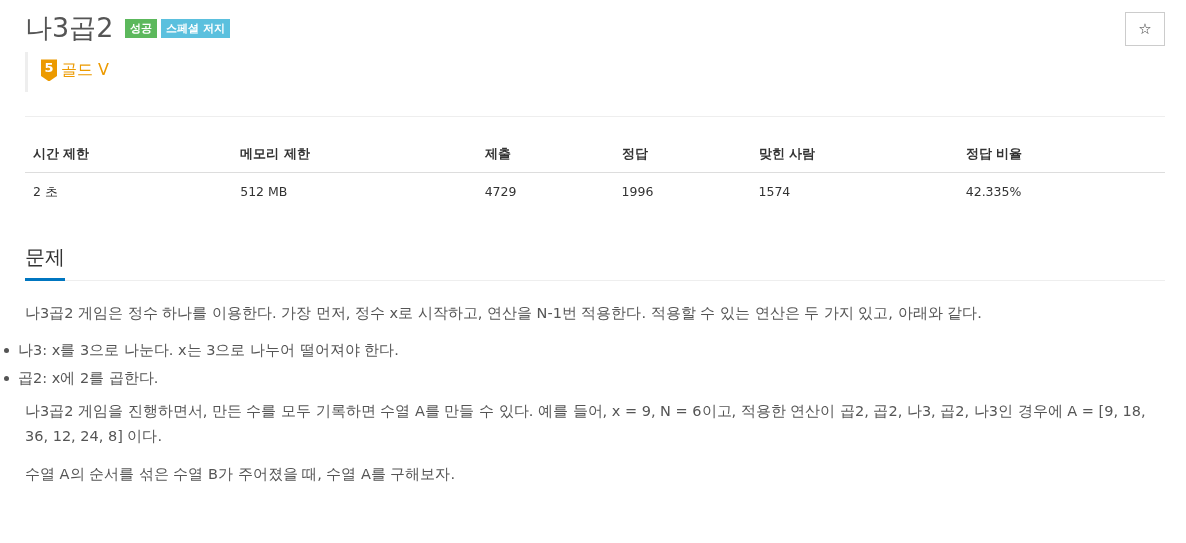  Describe the element at coordinates (354, 192) in the screenshot. I see `table-cell: 512 MB` at that location.